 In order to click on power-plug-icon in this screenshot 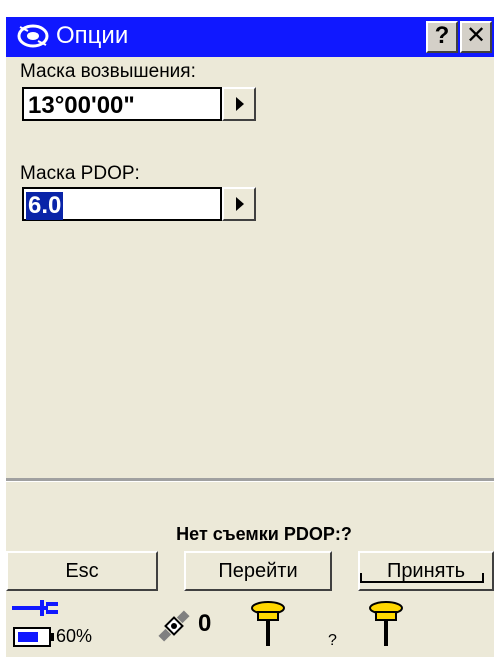, I will do `click(35, 623)`.